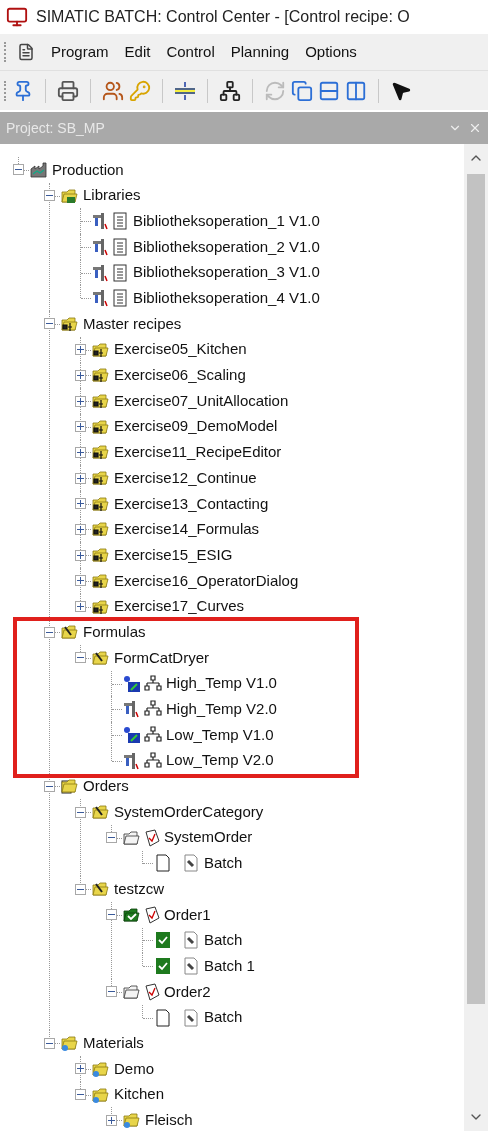 The width and height of the screenshot is (488, 1131). Describe the element at coordinates (112, 195) in the screenshot. I see `tree-item: Libraries` at that location.